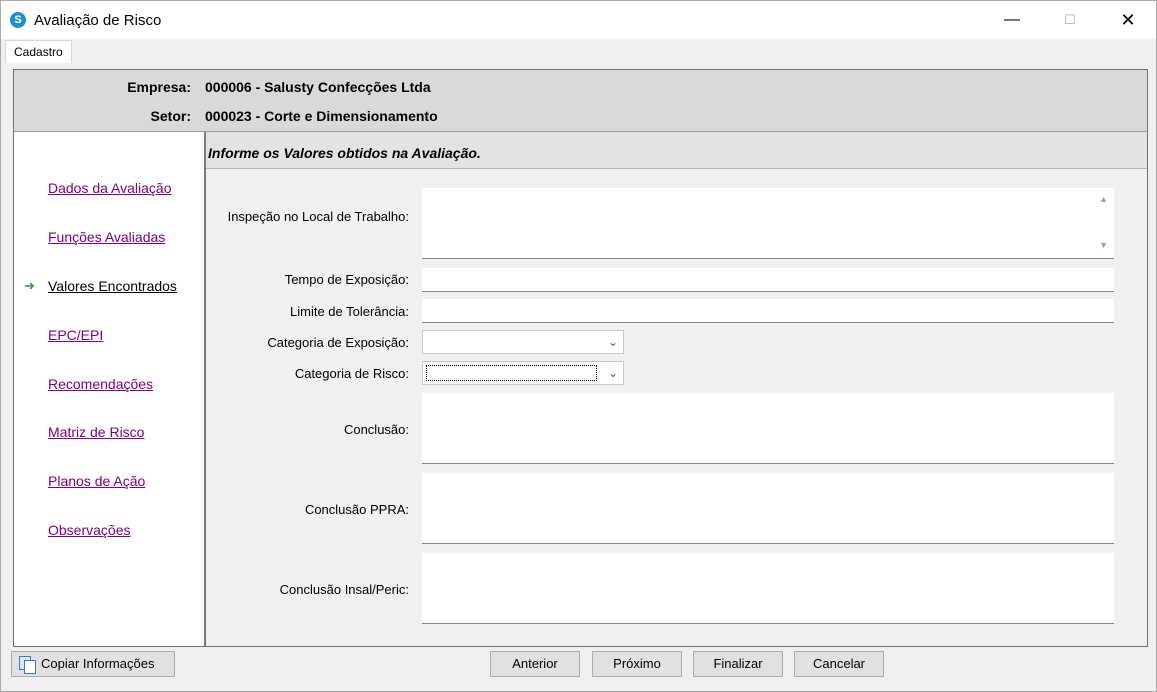  Describe the element at coordinates (356, 509) in the screenshot. I see `conclusao-ppra-label: Conclusão PPRA:` at that location.